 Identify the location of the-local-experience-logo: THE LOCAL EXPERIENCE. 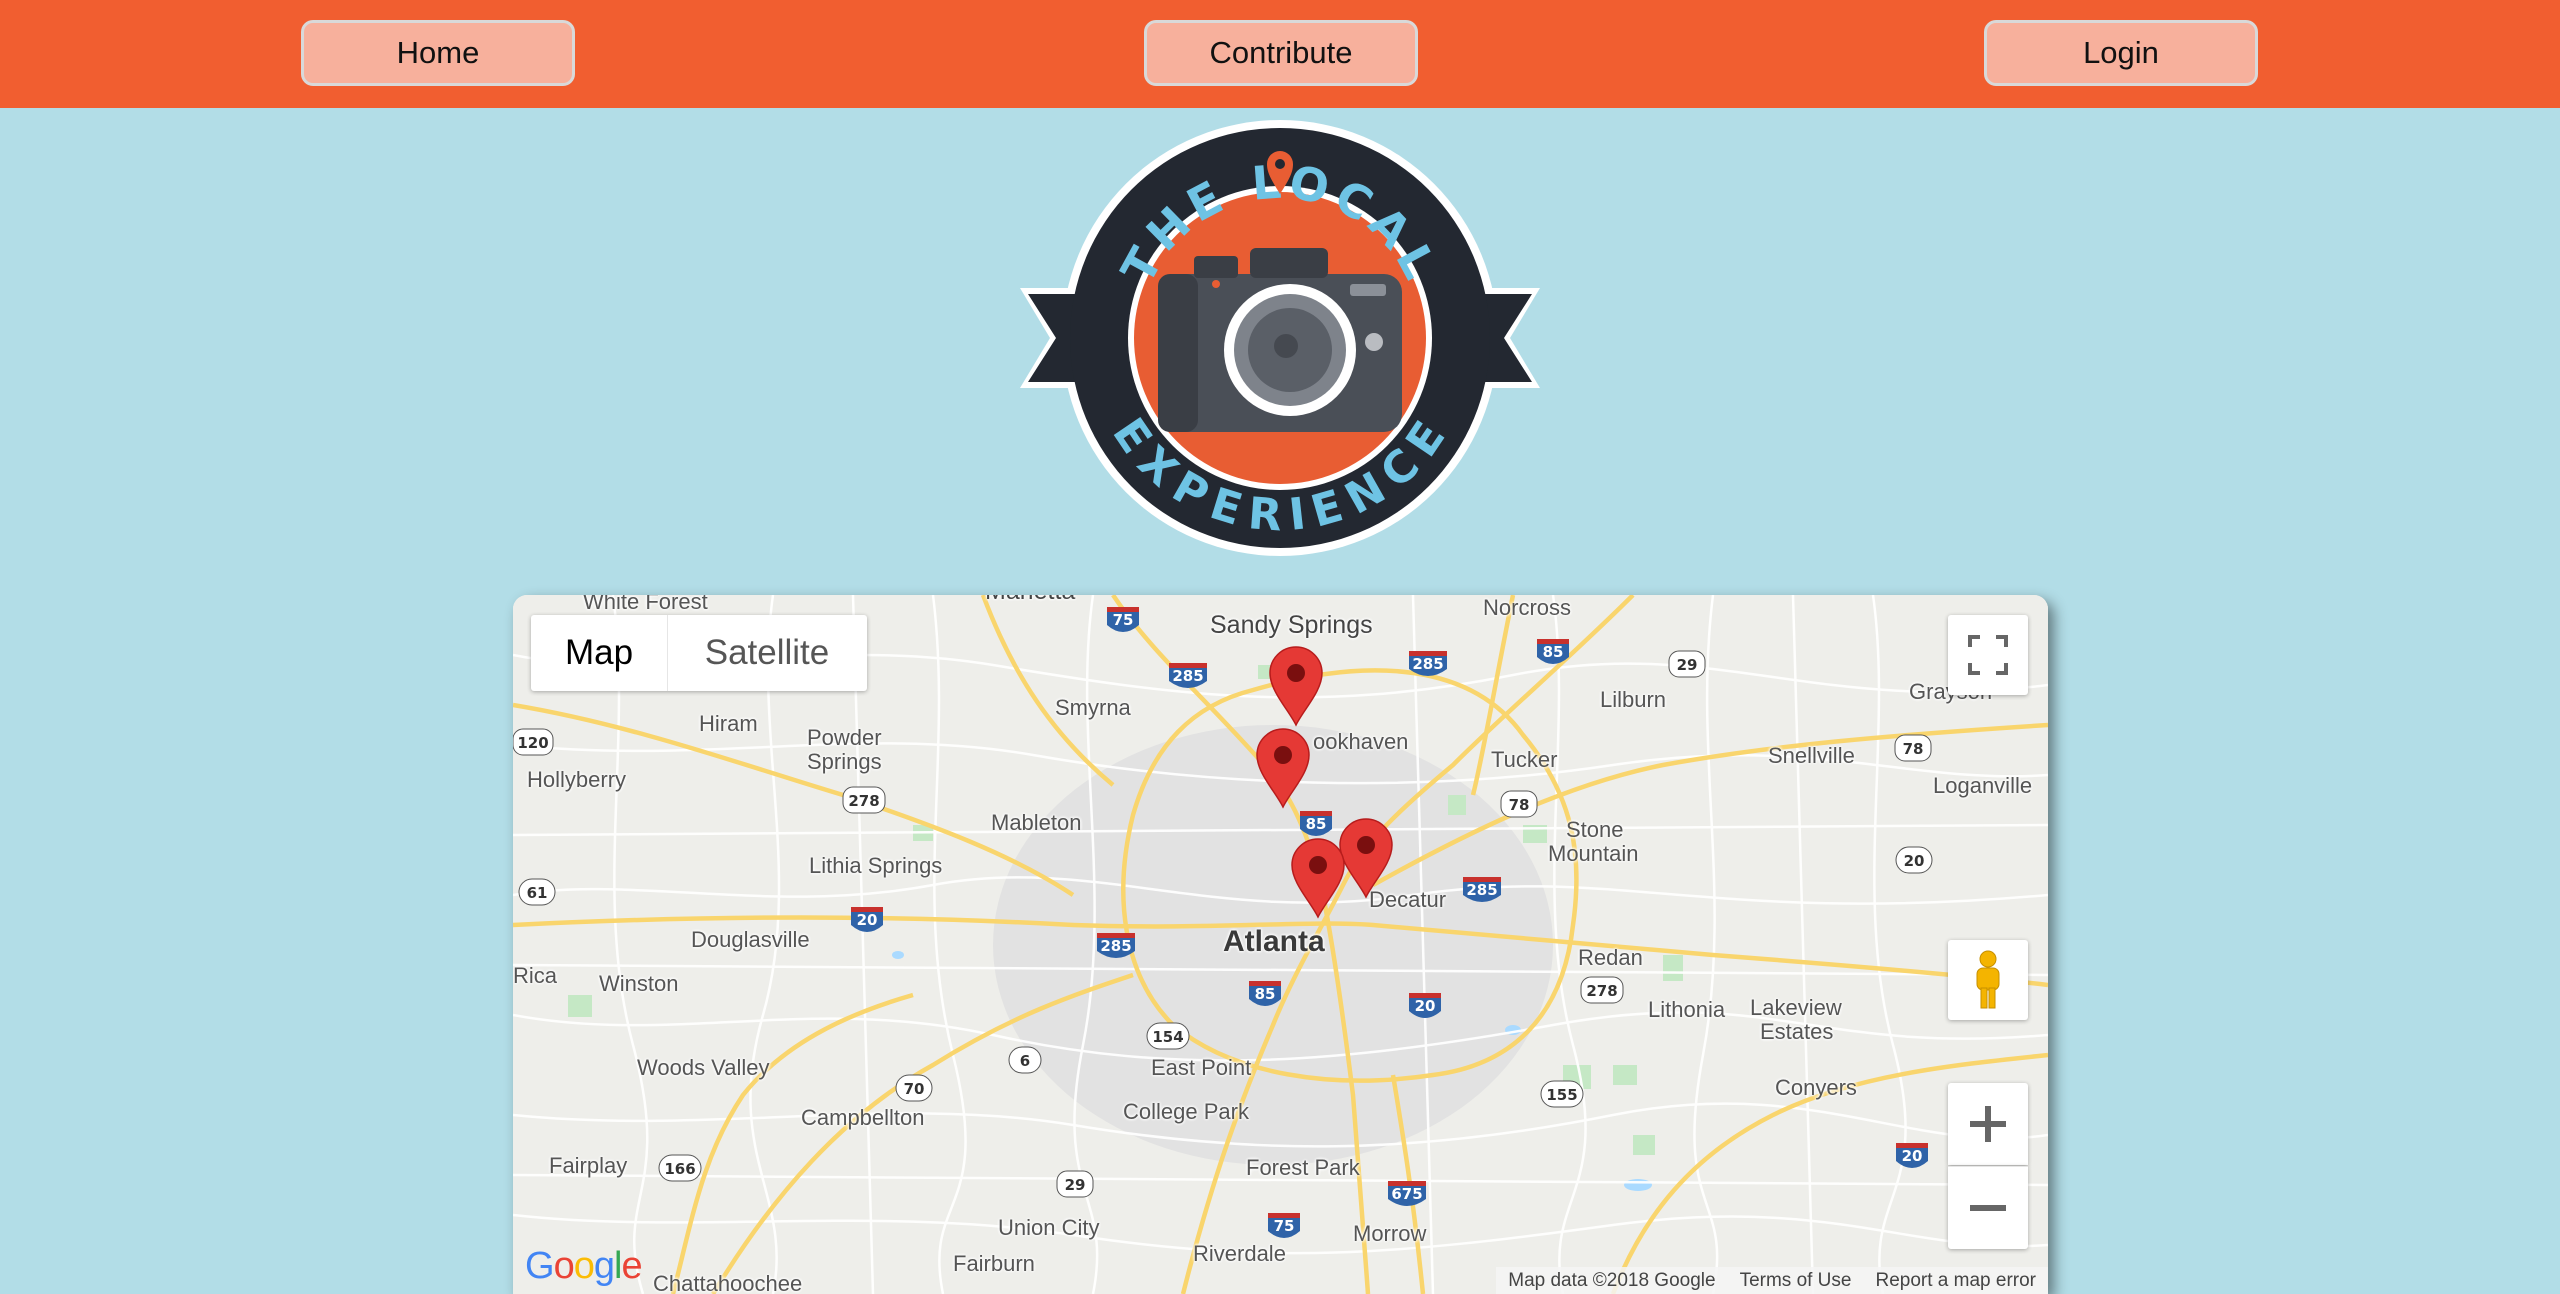
(1280, 338).